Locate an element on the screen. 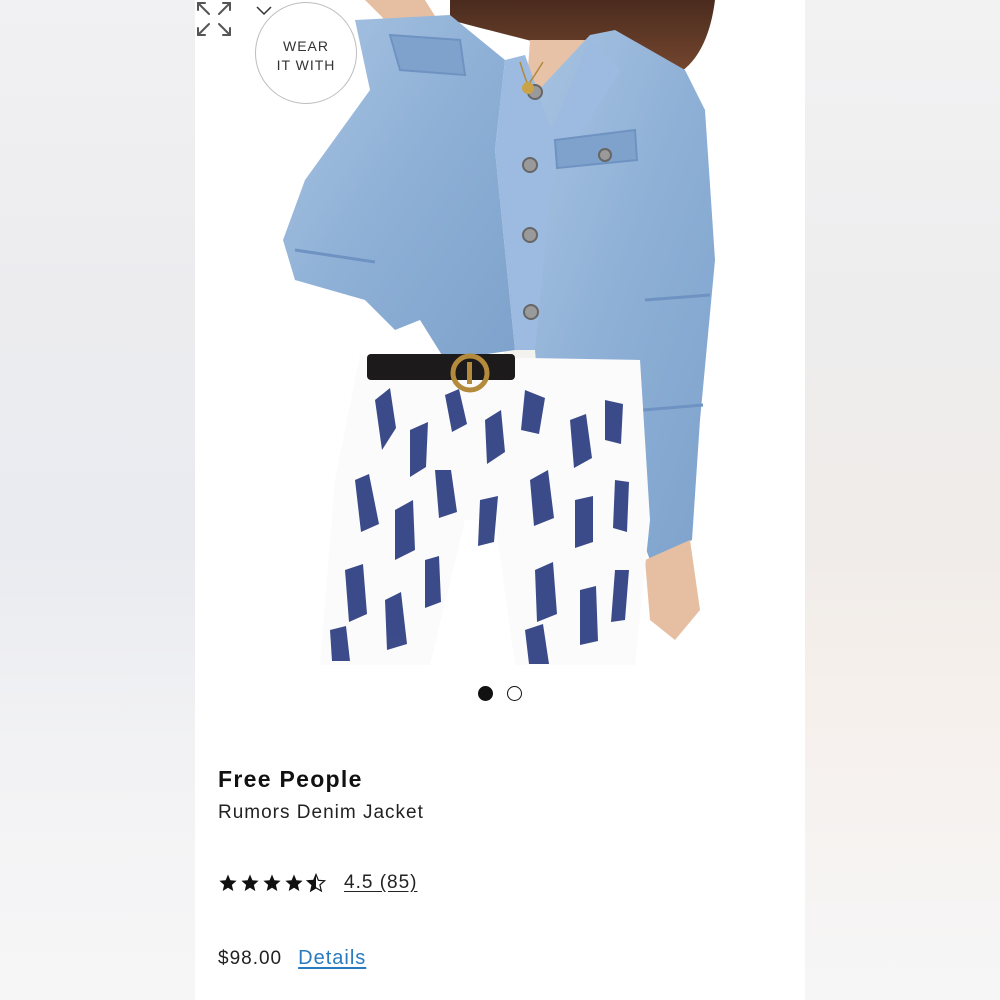  brand-name: Free People is located at coordinates (290, 779).